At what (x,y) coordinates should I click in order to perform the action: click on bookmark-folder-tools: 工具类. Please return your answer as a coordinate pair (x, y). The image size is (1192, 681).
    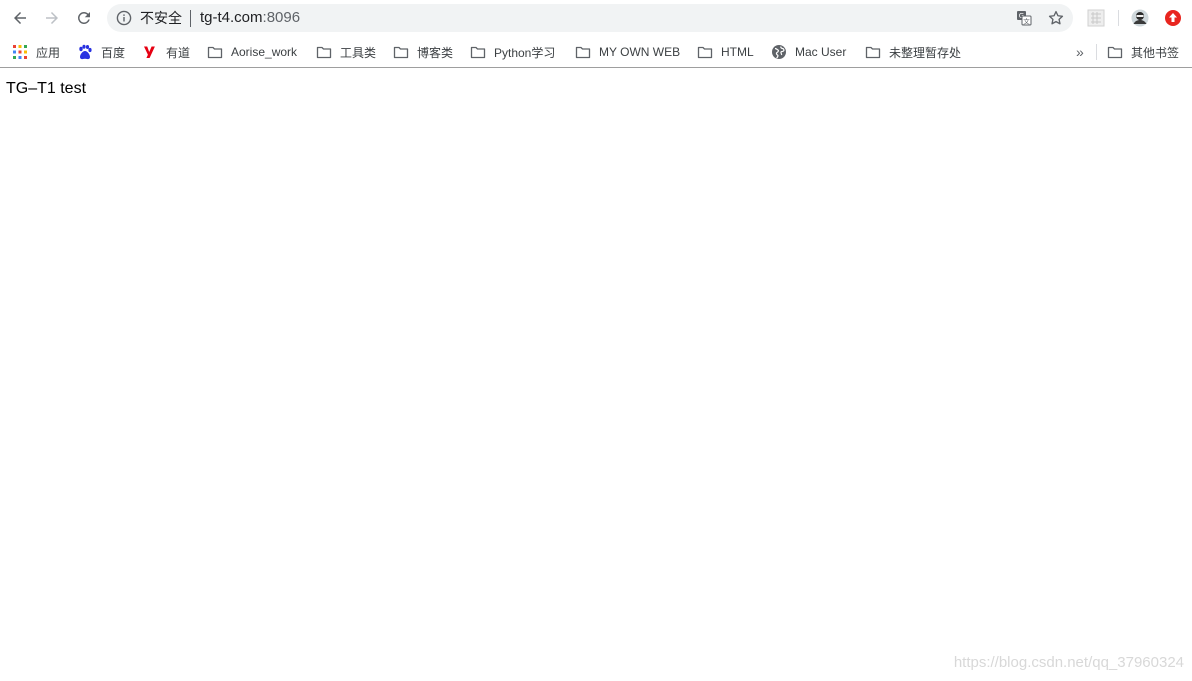
    Looking at the image, I should click on (346, 52).